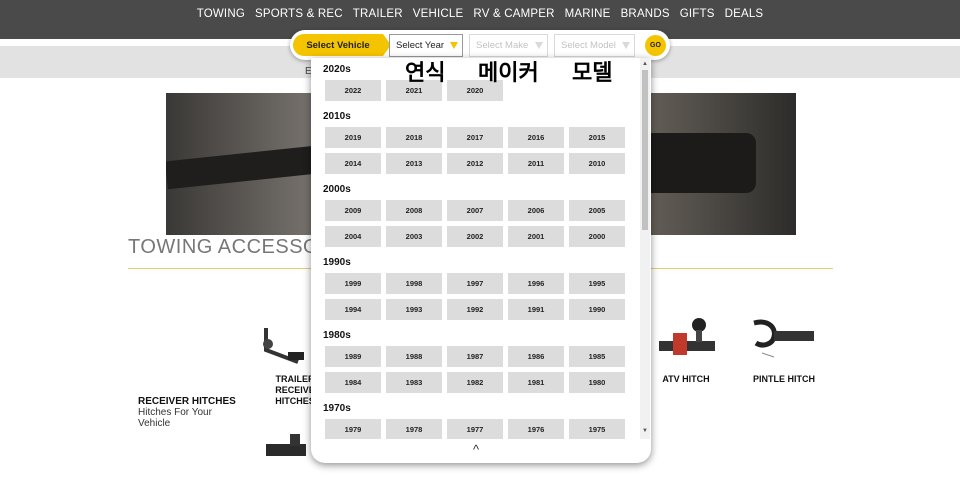  I want to click on nav-brands: BRANDS, so click(645, 14).